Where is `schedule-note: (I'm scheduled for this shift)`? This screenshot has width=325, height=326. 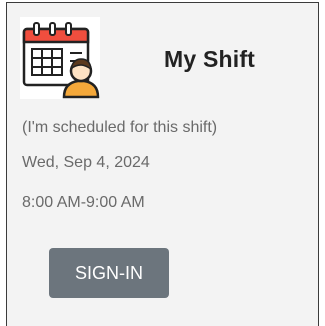
schedule-note: (I'm scheduled for this shift) is located at coordinates (120, 127).